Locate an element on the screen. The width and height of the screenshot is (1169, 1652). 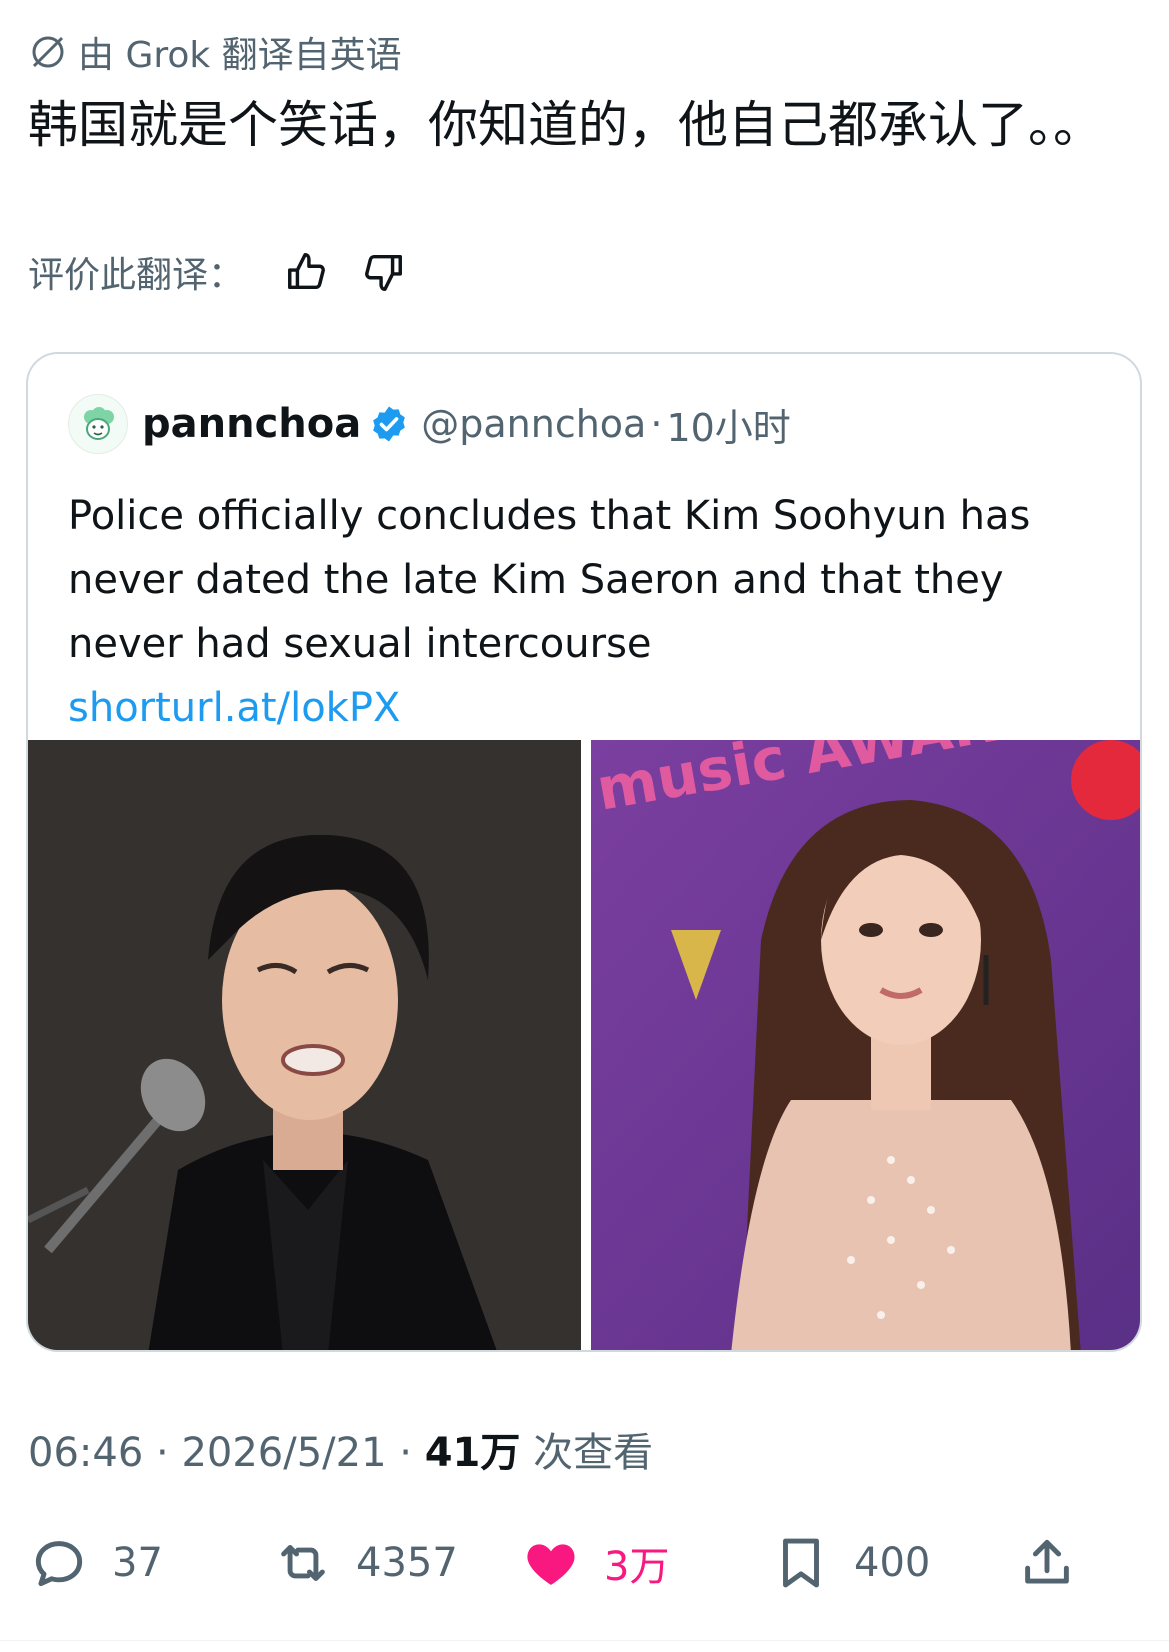
quoted-tweet-header: pannchoa @pannchoa · 10小时 is located at coordinates (429, 424).